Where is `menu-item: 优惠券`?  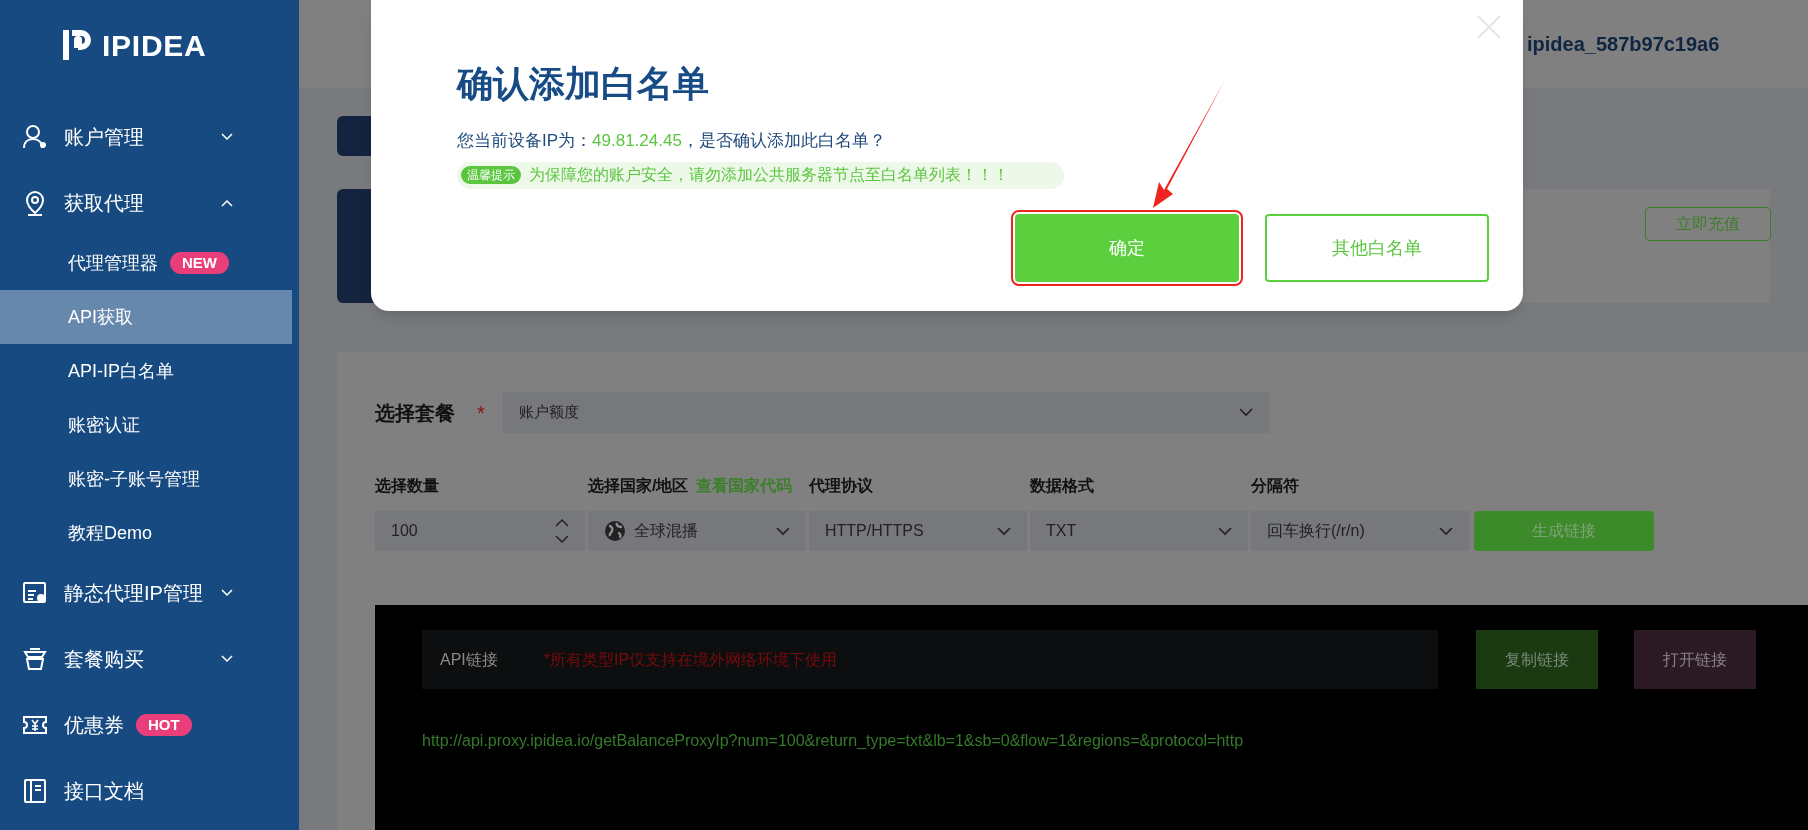
menu-item: 优惠券 is located at coordinates (94, 725).